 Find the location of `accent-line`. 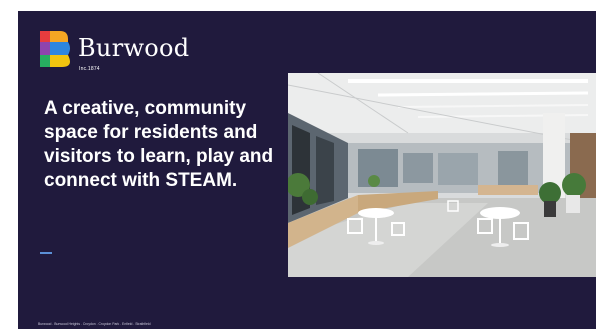

accent-line is located at coordinates (46, 253).